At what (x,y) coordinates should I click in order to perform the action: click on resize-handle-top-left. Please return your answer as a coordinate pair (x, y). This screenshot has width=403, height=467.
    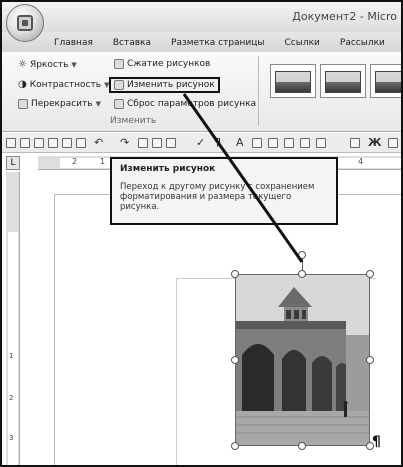
    Looking at the image, I should click on (235, 274).